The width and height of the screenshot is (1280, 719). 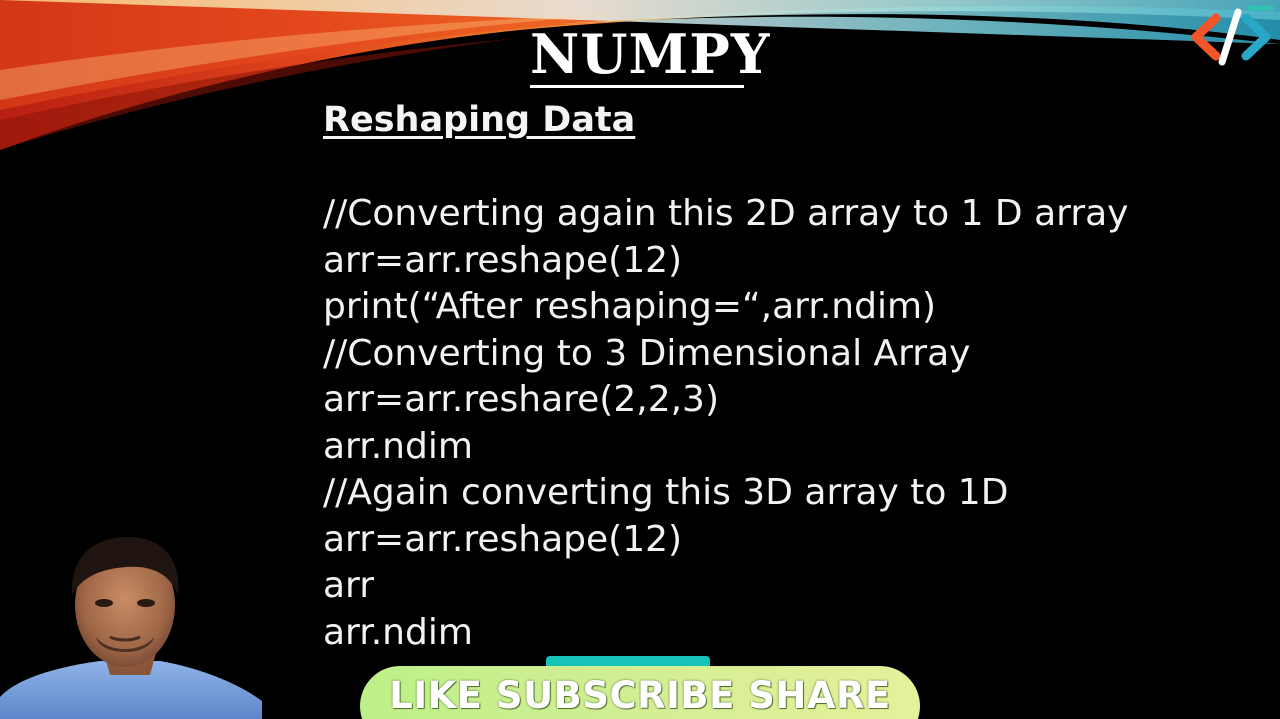 I want to click on code-brackets-logo-icon, so click(x=1232, y=35).